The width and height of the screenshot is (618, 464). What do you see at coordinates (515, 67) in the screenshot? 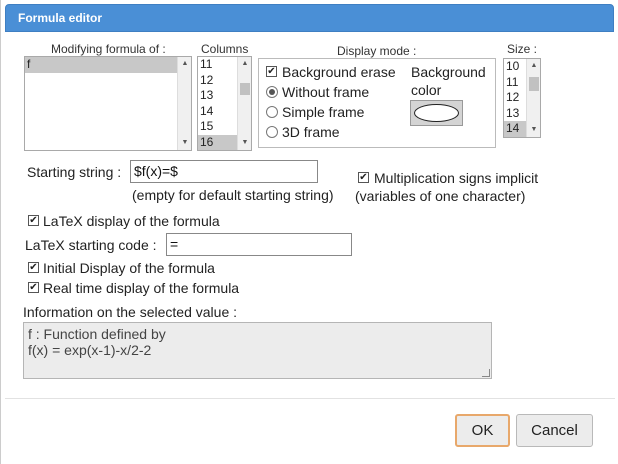
I see `size-item: 10` at bounding box center [515, 67].